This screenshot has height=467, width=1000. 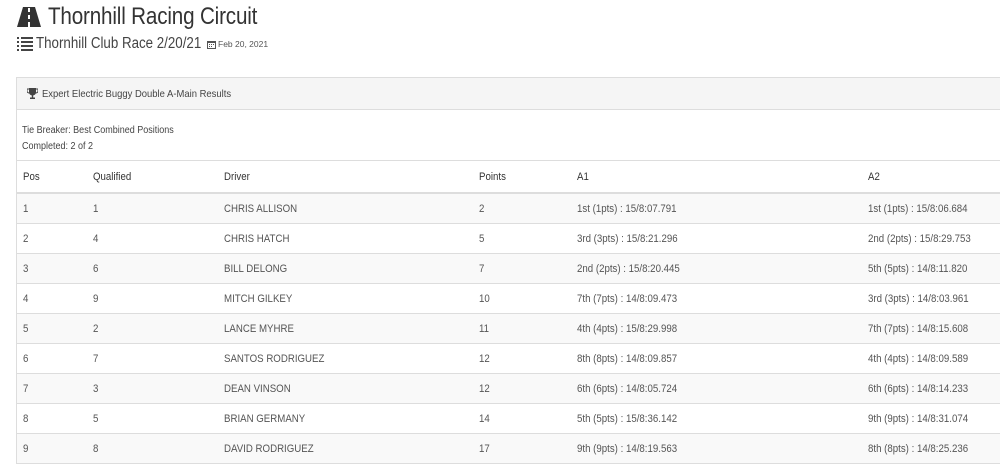 I want to click on a2-cell: 9th (9pts) : 14/8:31.074, so click(x=931, y=418).